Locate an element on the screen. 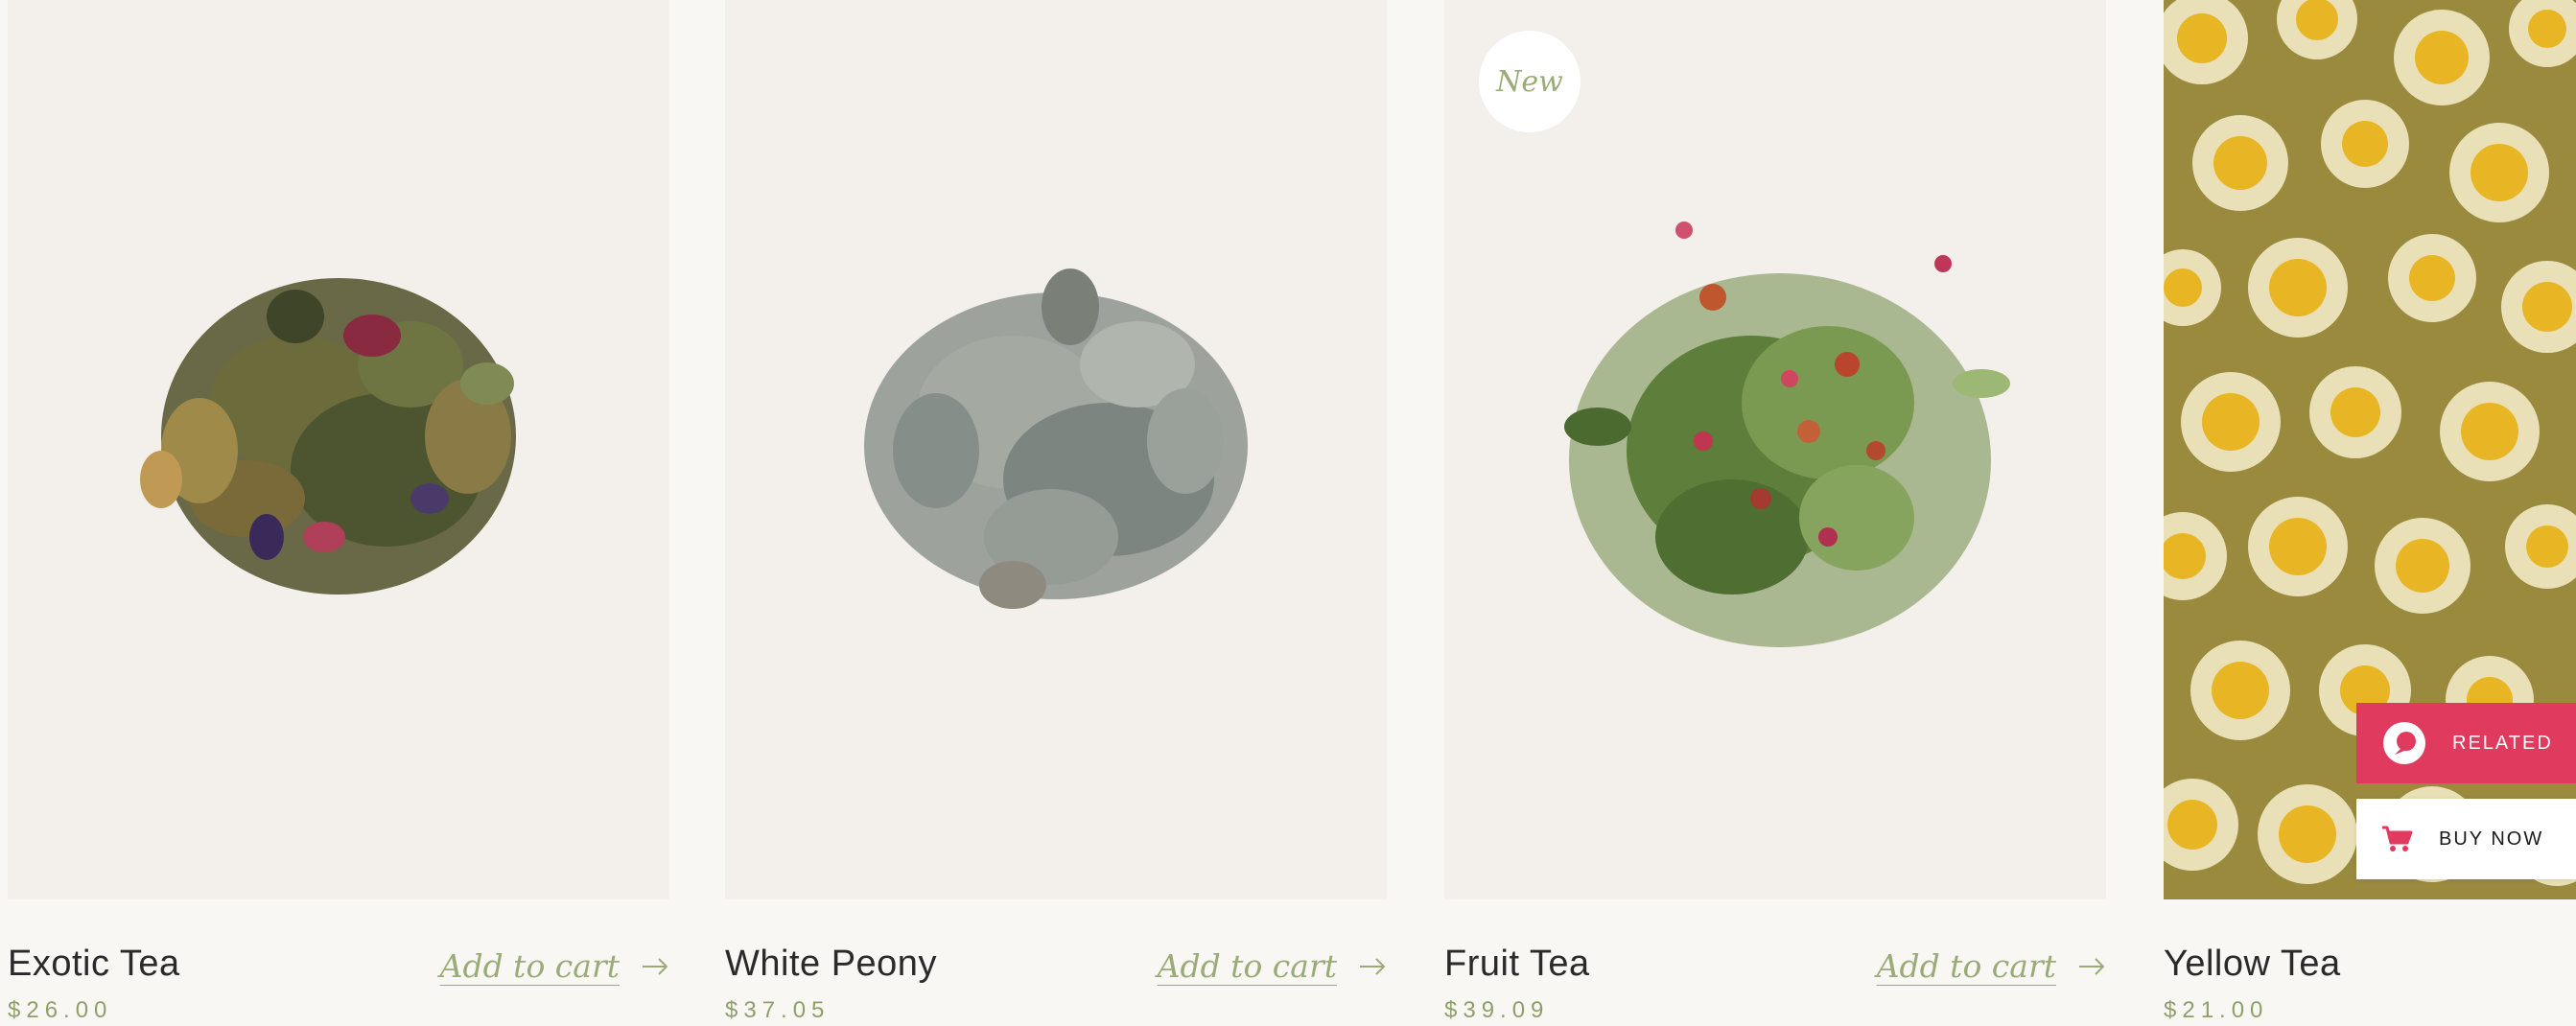 The width and height of the screenshot is (2576, 1026). exotic-tea-leaves-image is located at coordinates (328, 436).